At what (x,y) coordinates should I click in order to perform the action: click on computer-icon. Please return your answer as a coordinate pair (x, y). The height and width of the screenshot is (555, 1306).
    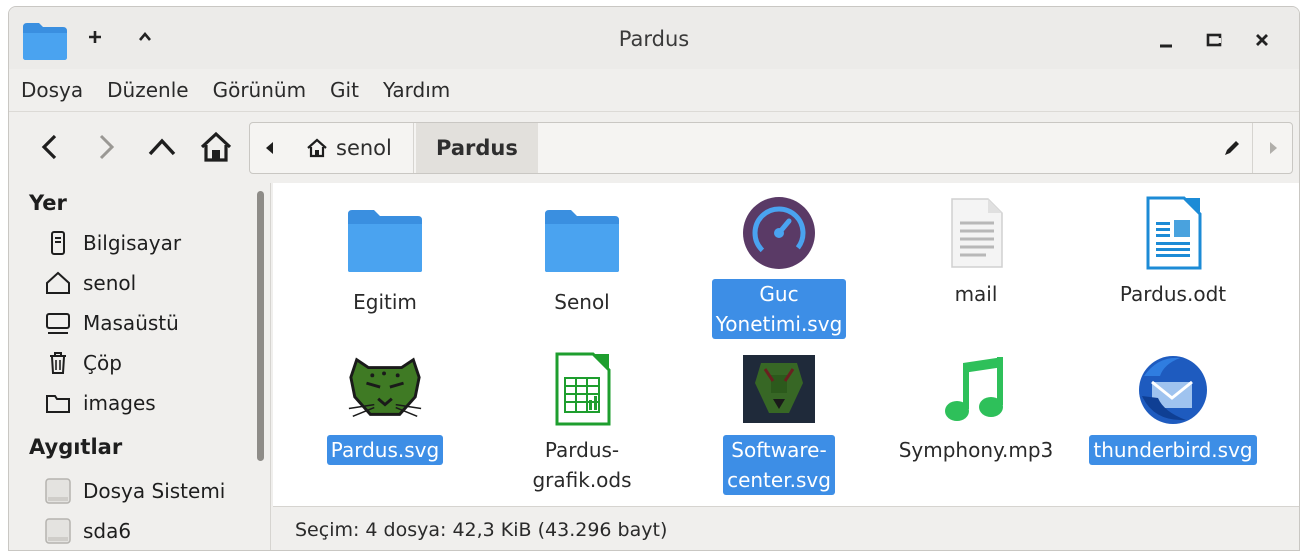
    Looking at the image, I should click on (58, 243).